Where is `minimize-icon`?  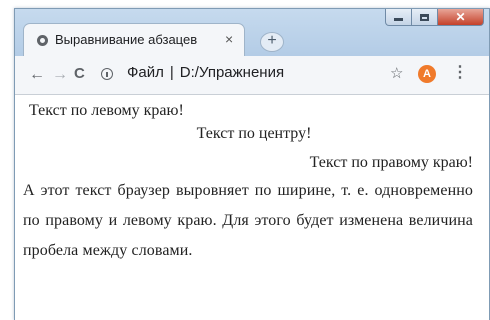
minimize-icon is located at coordinates (398, 19).